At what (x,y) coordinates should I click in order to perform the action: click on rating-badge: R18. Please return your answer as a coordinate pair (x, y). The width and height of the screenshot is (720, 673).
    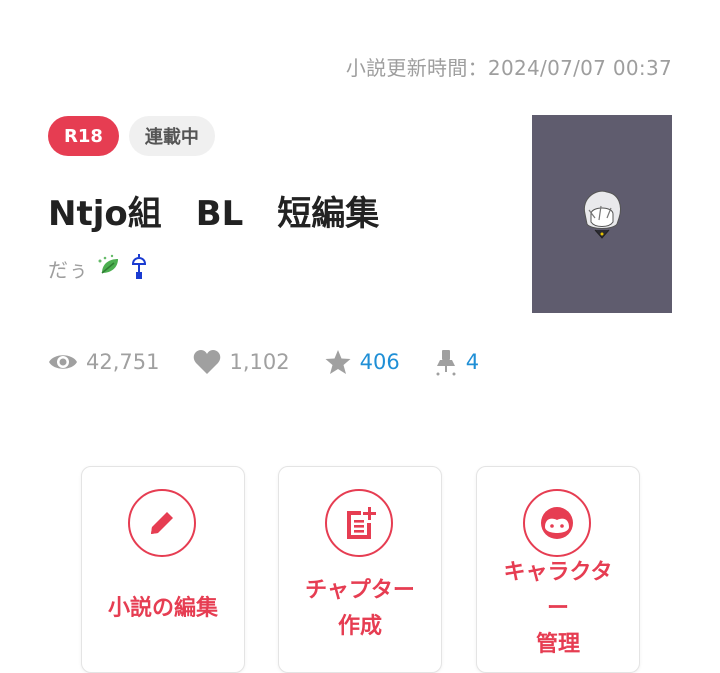
    Looking at the image, I should click on (83, 136).